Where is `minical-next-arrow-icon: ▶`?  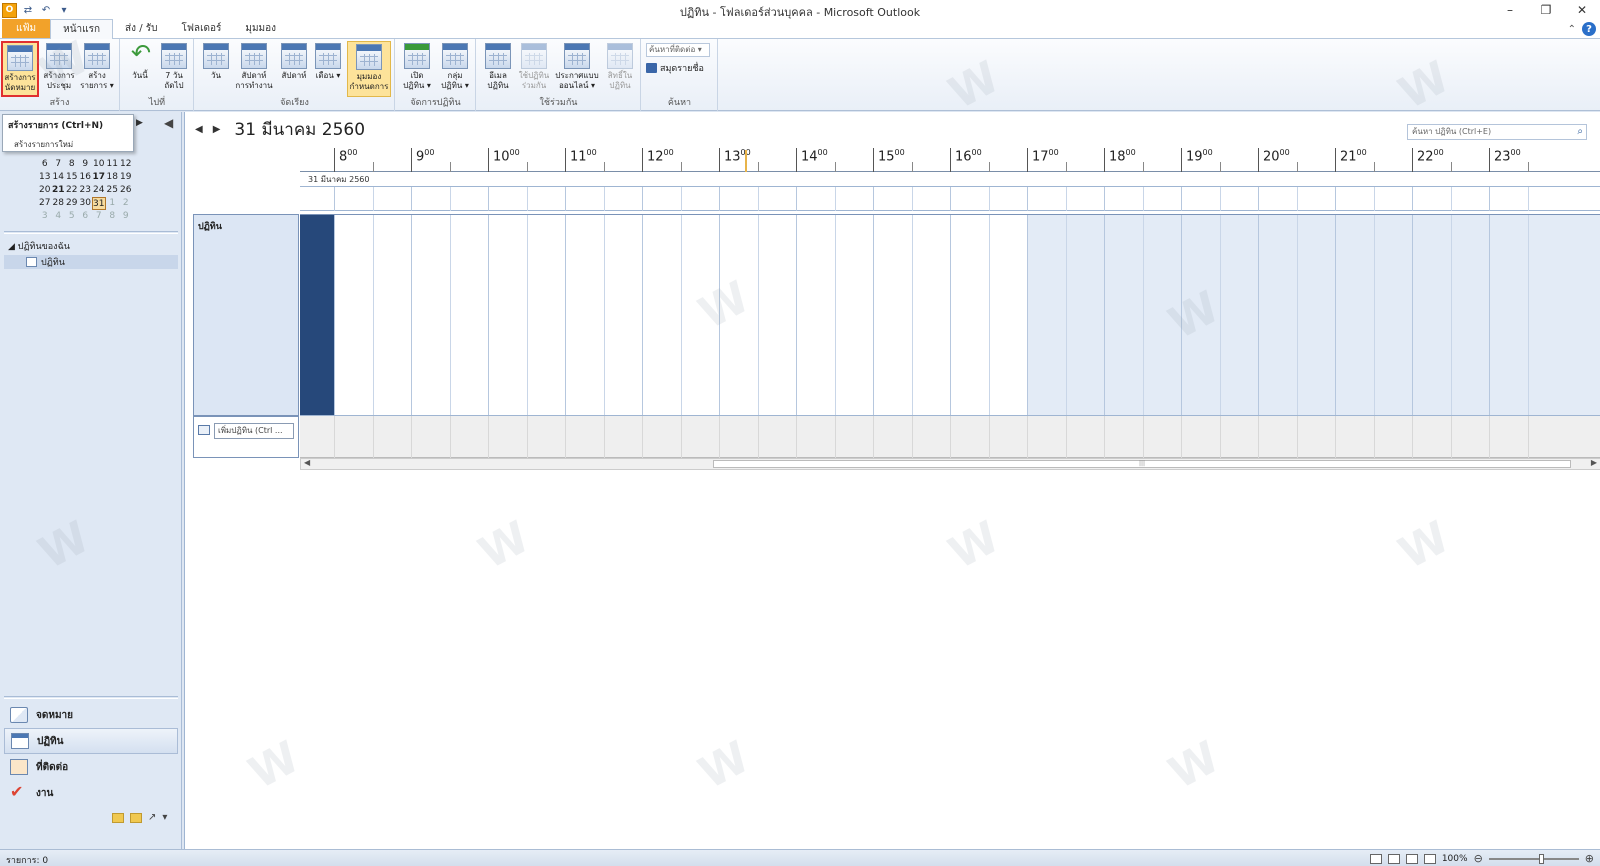 minical-next-arrow-icon: ▶ is located at coordinates (139, 123).